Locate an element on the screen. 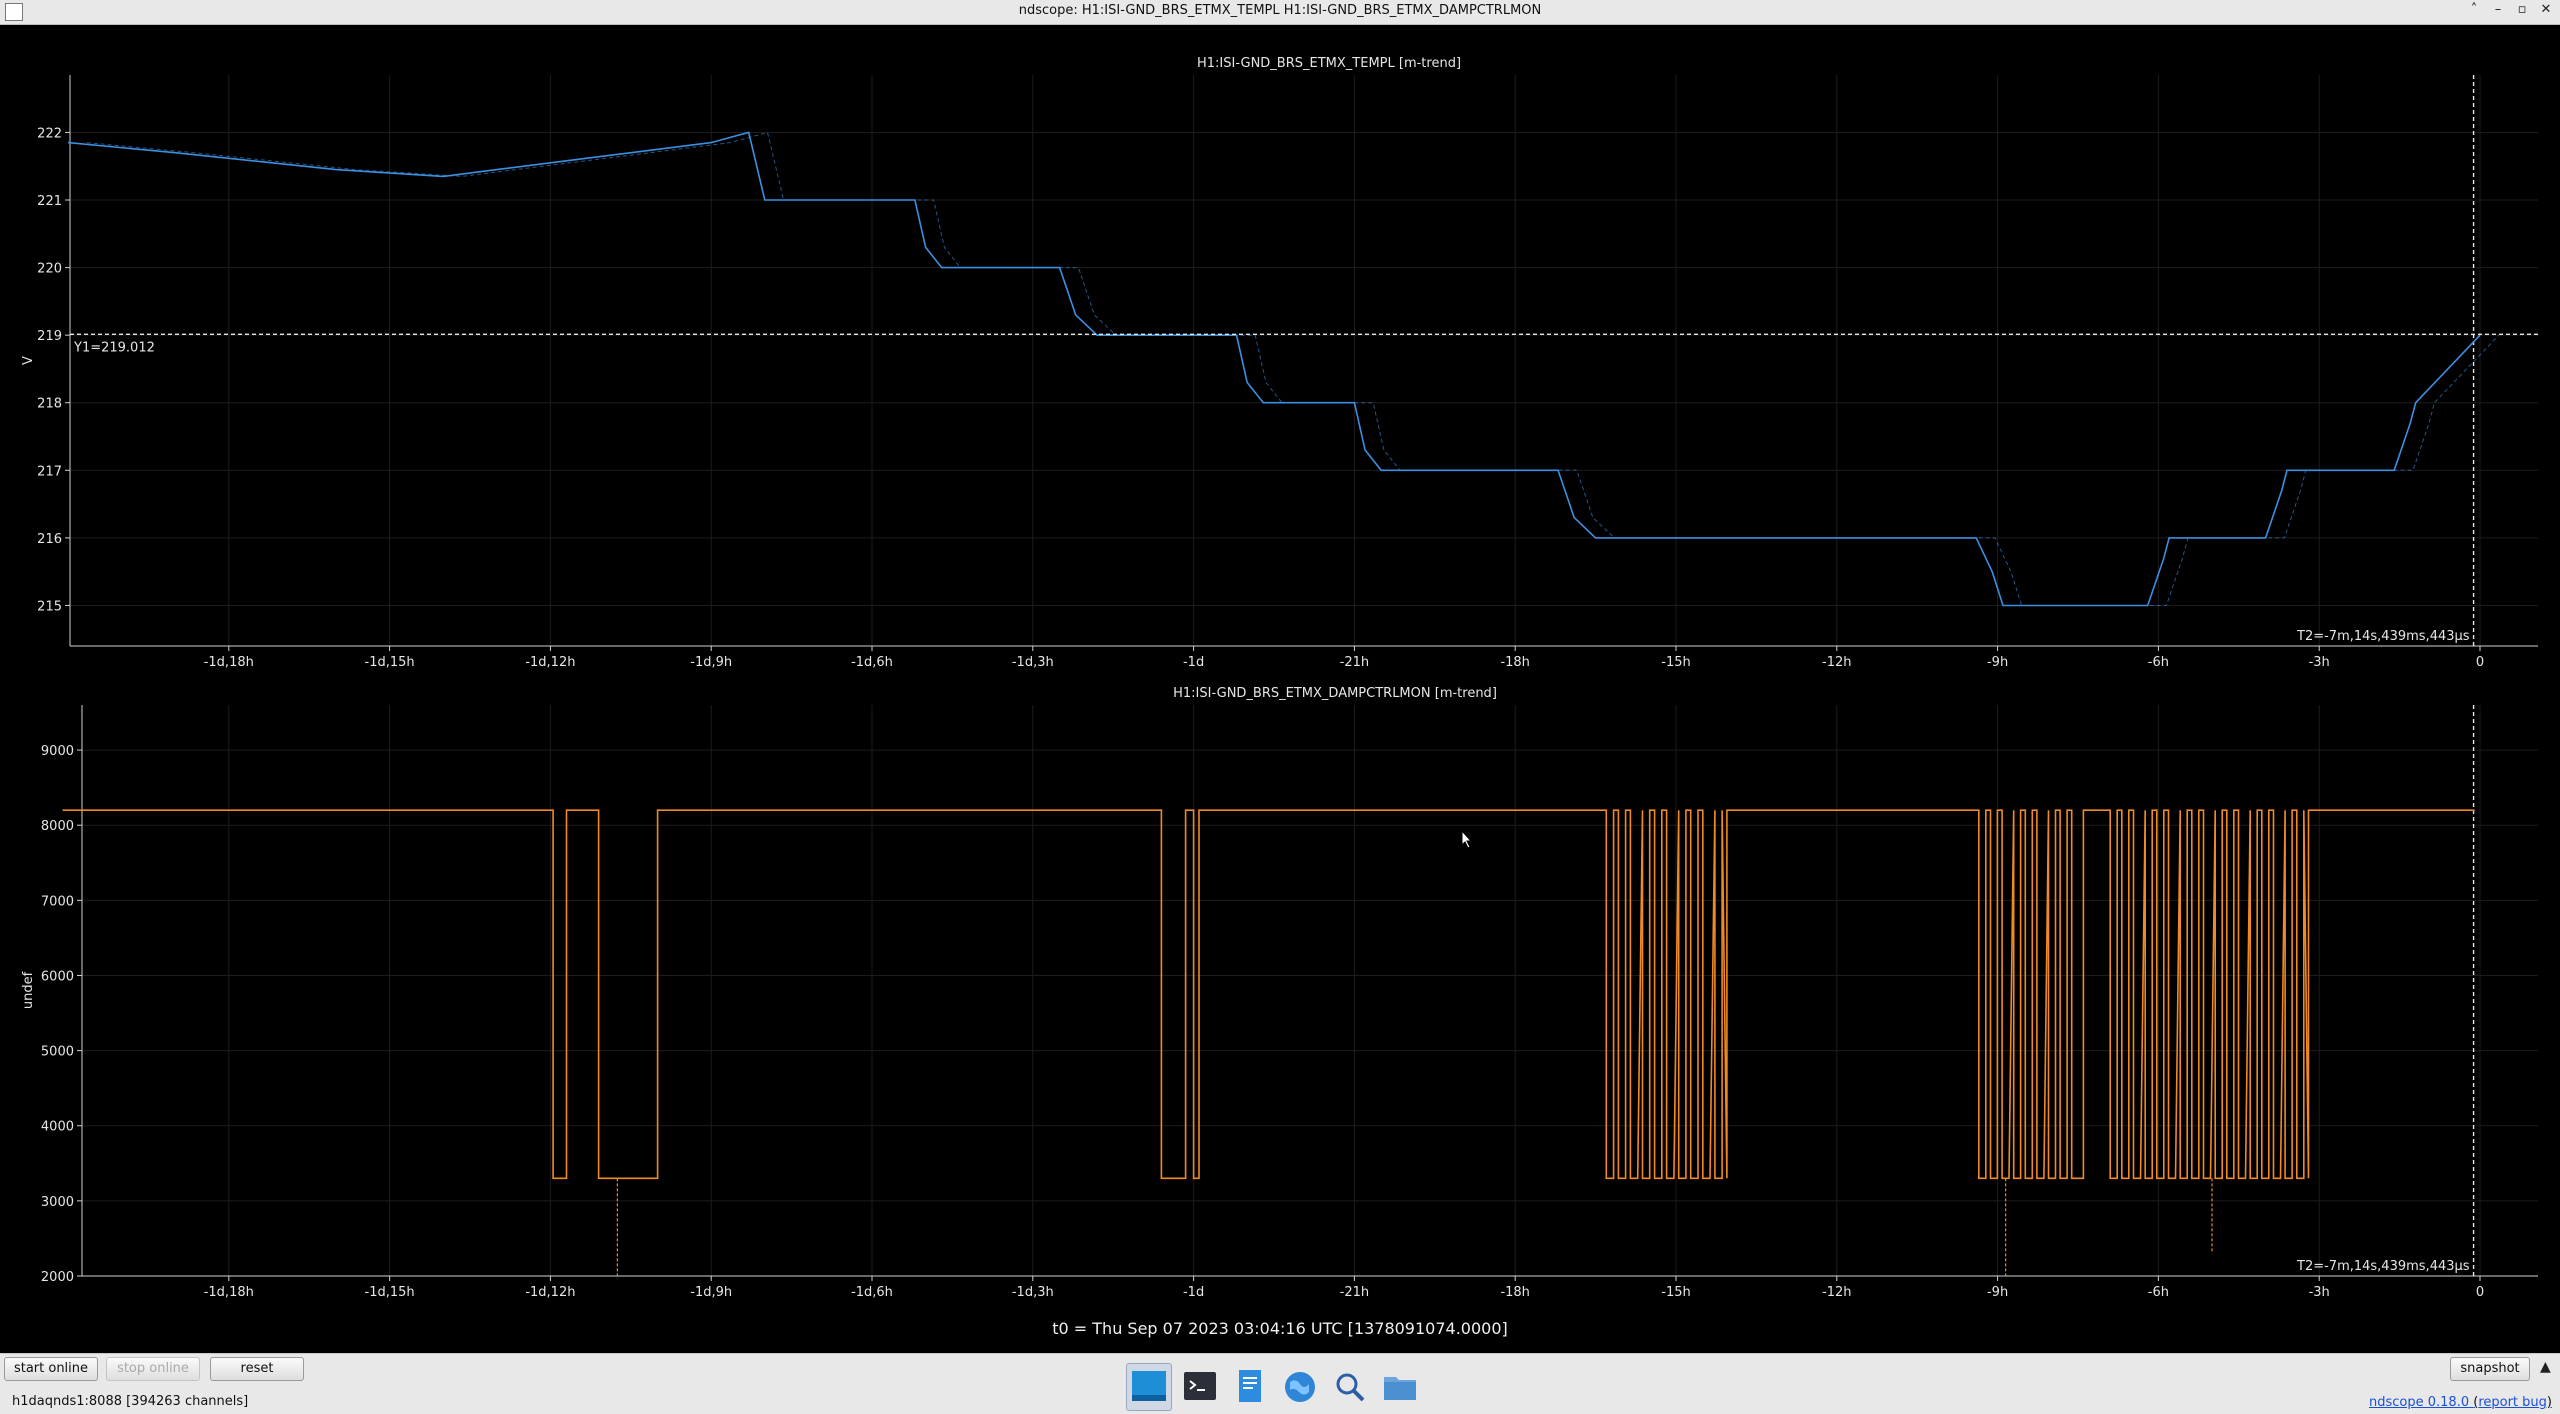 Image resolution: width=2560 pixels, height=1414 pixels. y-tick-label: 216 is located at coordinates (49, 539).